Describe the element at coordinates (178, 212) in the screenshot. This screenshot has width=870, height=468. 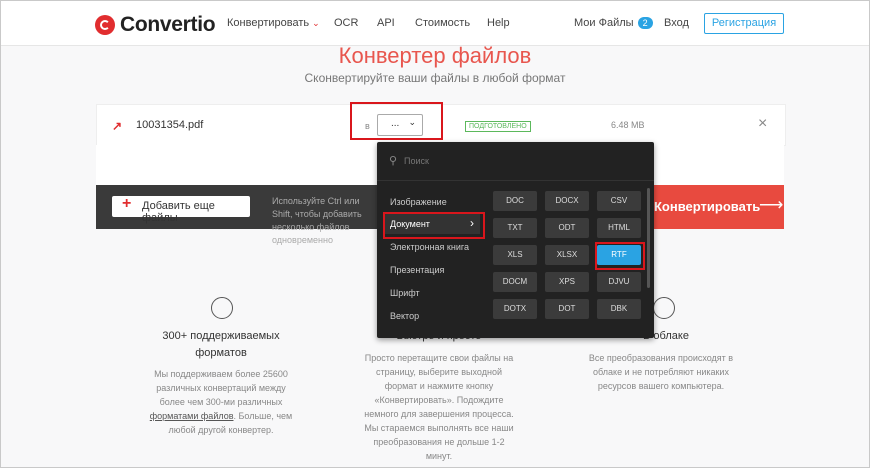
I see `add-more-files-label: Добавить еще файлы` at that location.